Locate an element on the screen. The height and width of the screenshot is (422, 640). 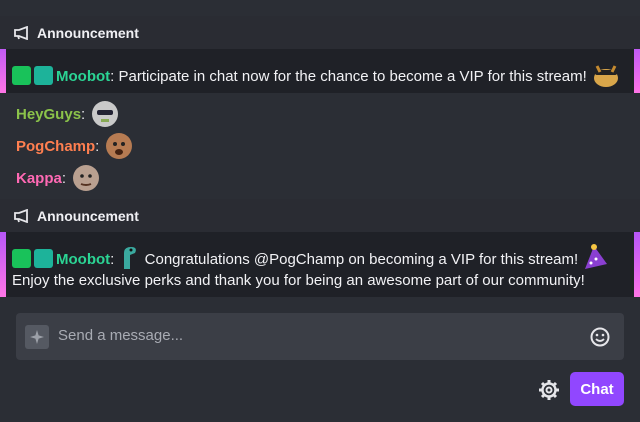
chat-line-kappa: Kappa: is located at coordinates (58, 178).